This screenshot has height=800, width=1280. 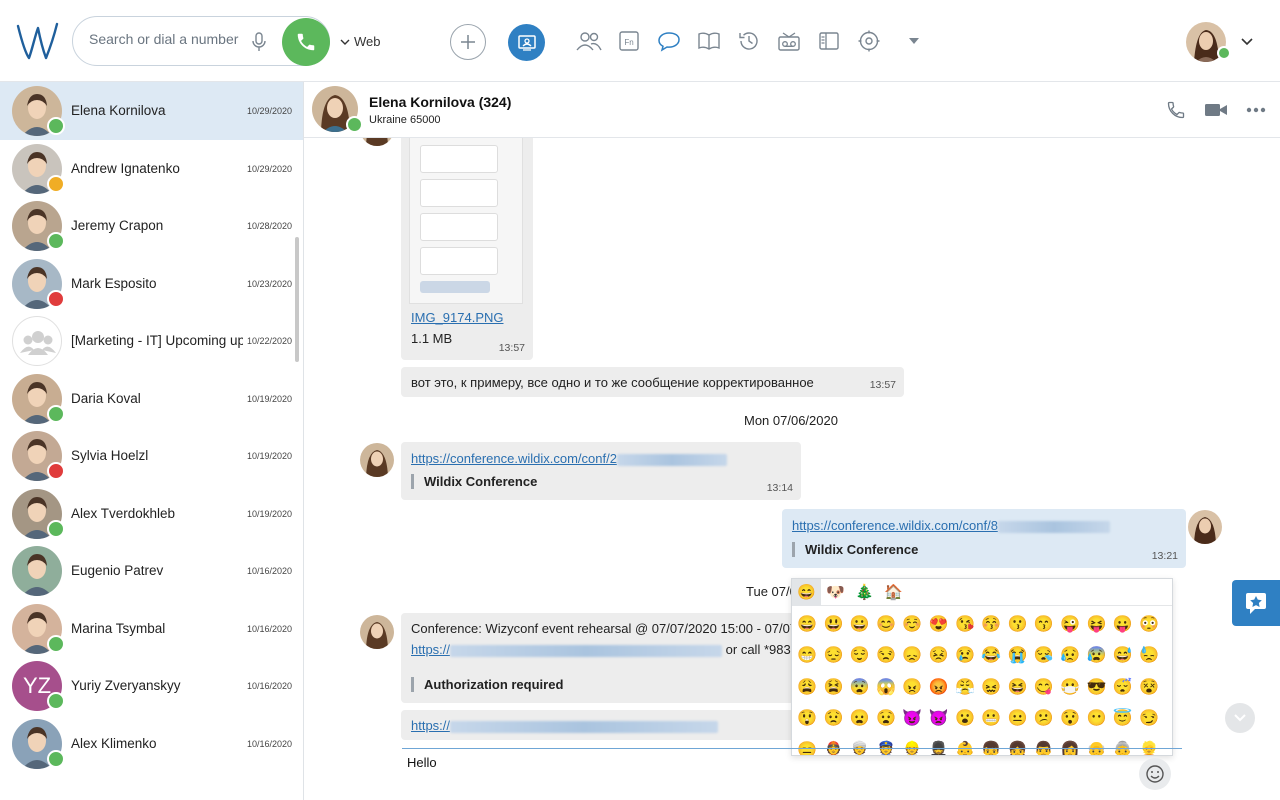 I want to click on emoji-item: 😑, so click(x=807, y=745).